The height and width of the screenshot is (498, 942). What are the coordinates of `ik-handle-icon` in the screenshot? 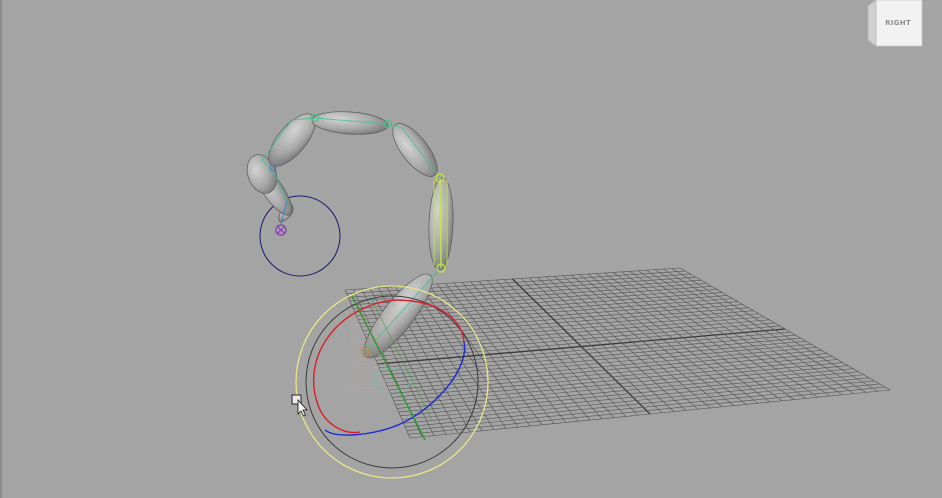 It's located at (281, 230).